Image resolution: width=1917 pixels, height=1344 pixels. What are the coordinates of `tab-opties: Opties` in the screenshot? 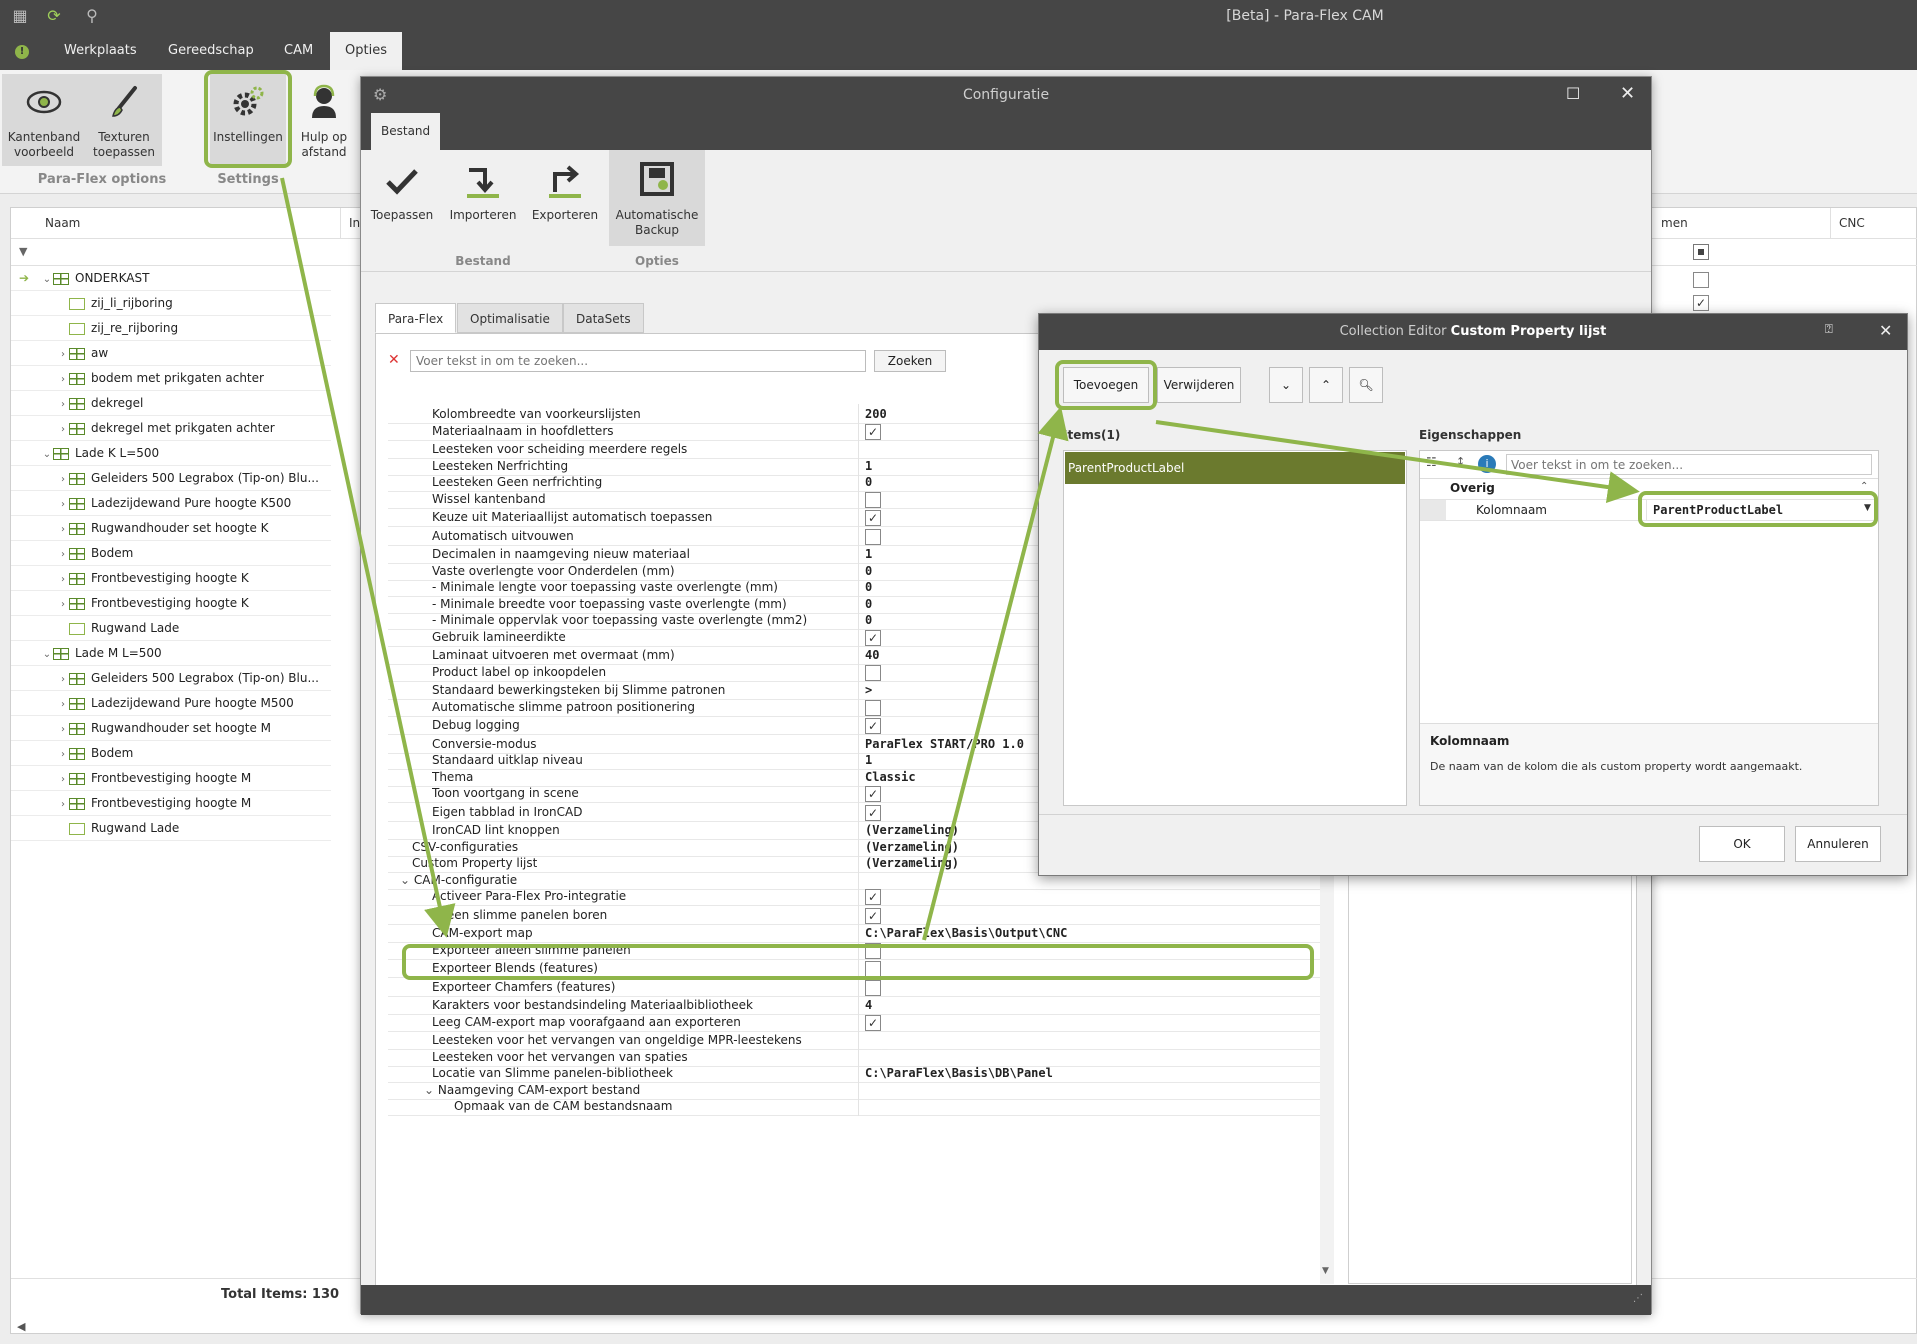 It's located at (366, 51).